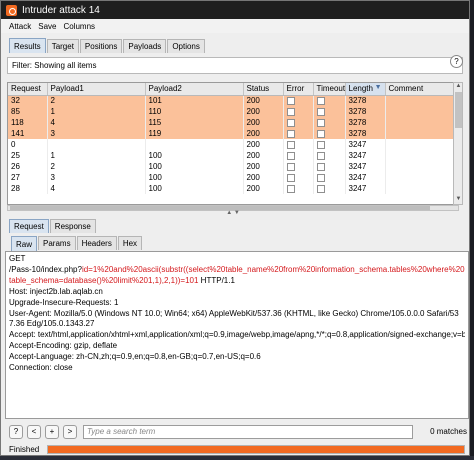  Describe the element at coordinates (329, 89) in the screenshot. I see `col-timeout: Timeout` at that location.